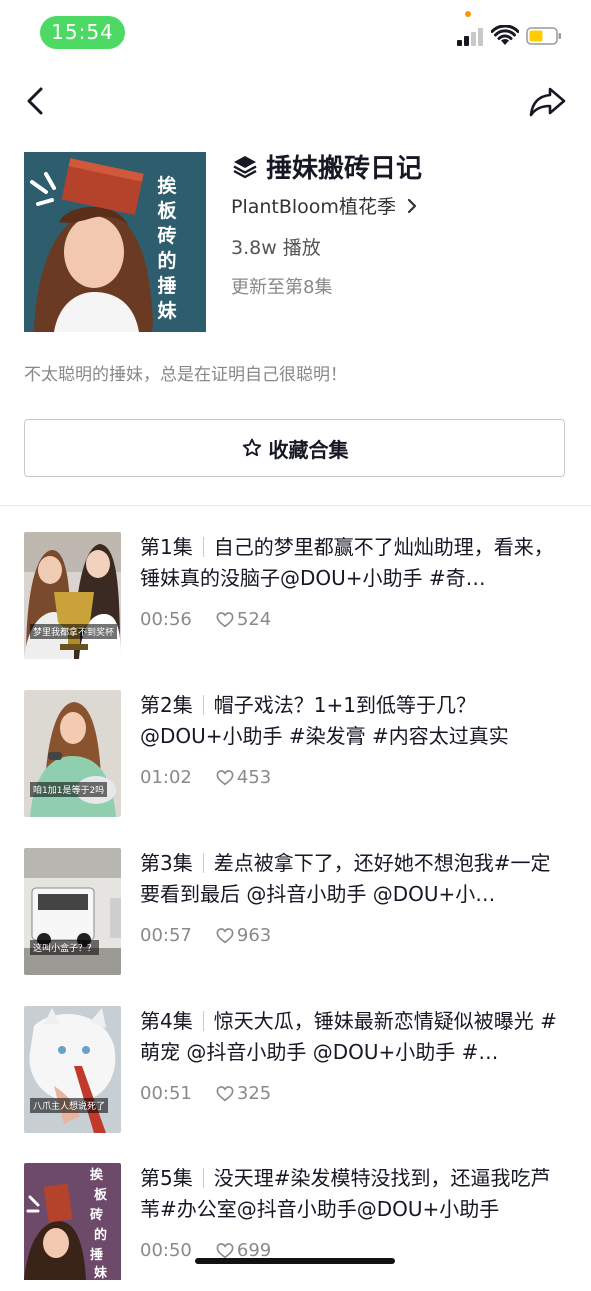  Describe the element at coordinates (100, 1235) in the screenshot. I see `svg-text: 的` at that location.